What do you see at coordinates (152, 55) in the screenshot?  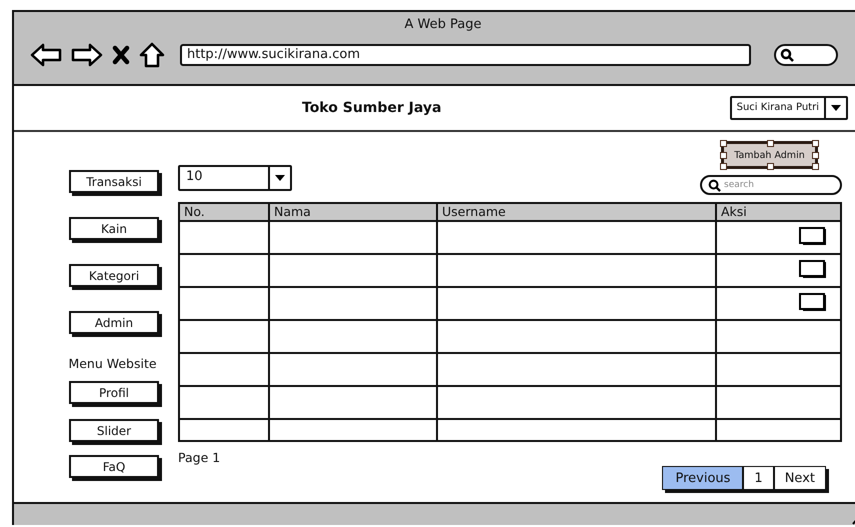 I see `home-icon` at bounding box center [152, 55].